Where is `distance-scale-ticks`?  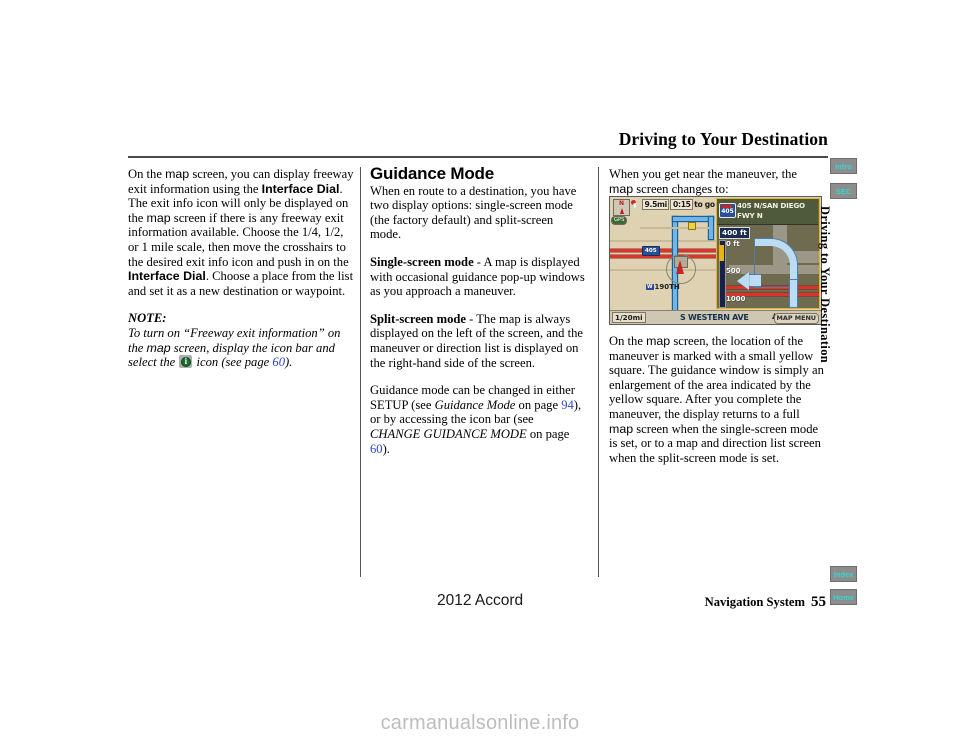 distance-scale-ticks is located at coordinates (721, 253).